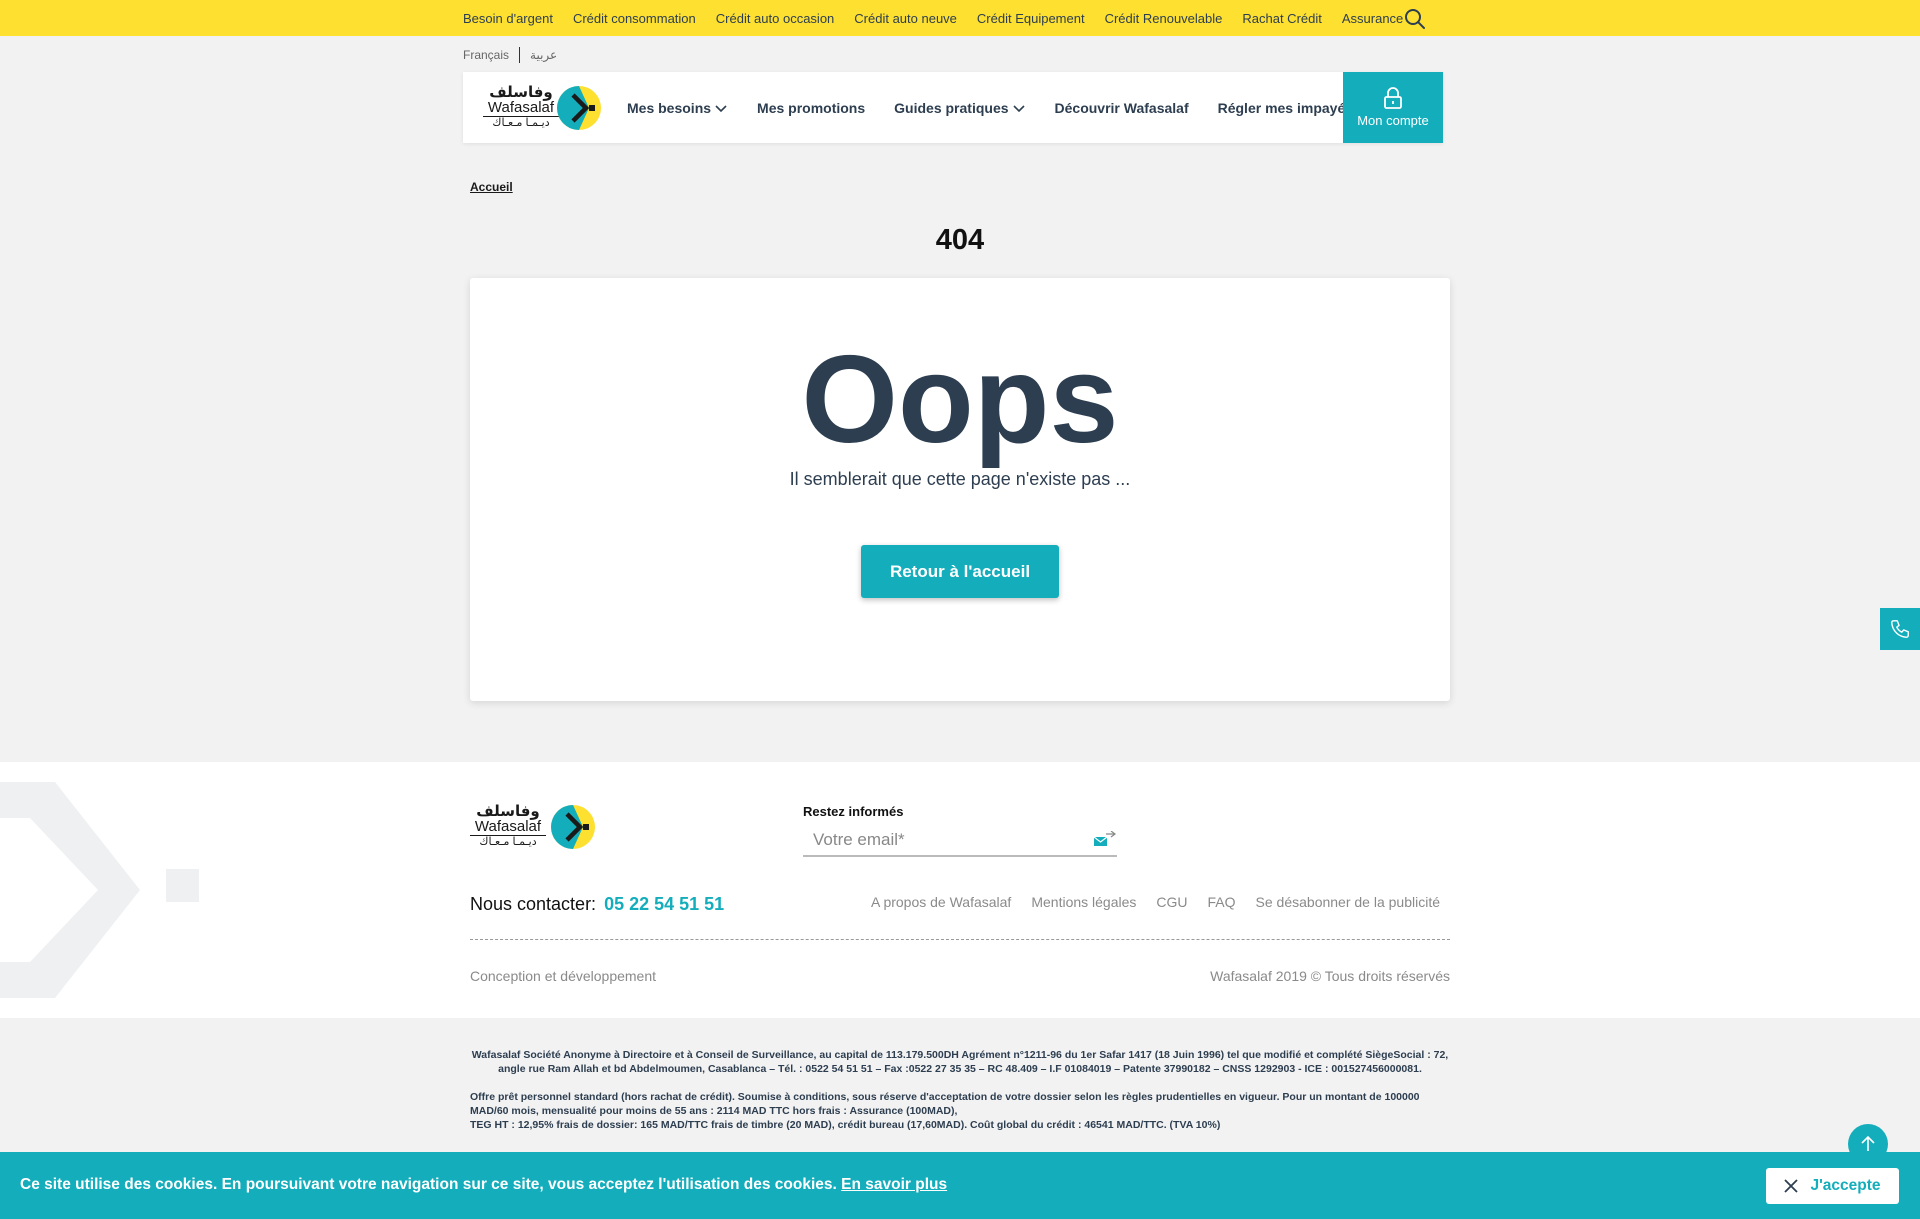 Image resolution: width=1920 pixels, height=1219 pixels. Describe the element at coordinates (521, 107) in the screenshot. I see `logo-wordmark: وفاسلف Wafasalaf ديـمـا مـعـاك` at that location.